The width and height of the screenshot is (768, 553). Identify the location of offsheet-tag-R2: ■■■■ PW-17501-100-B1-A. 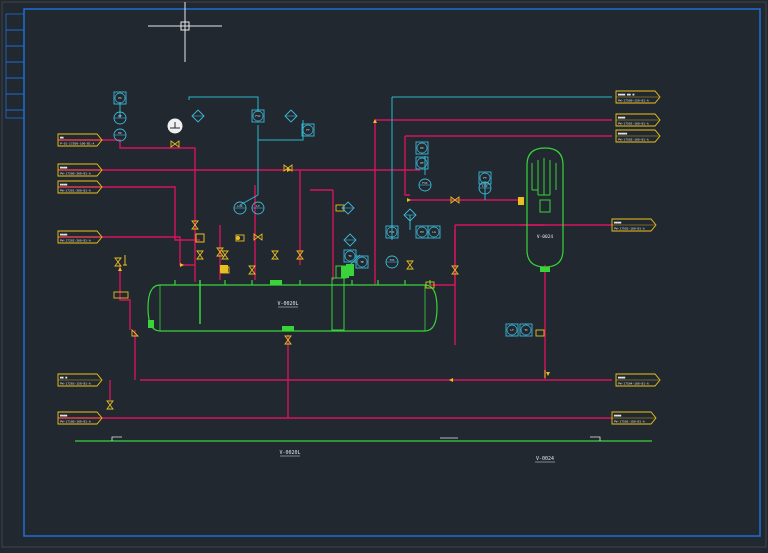
(638, 120).